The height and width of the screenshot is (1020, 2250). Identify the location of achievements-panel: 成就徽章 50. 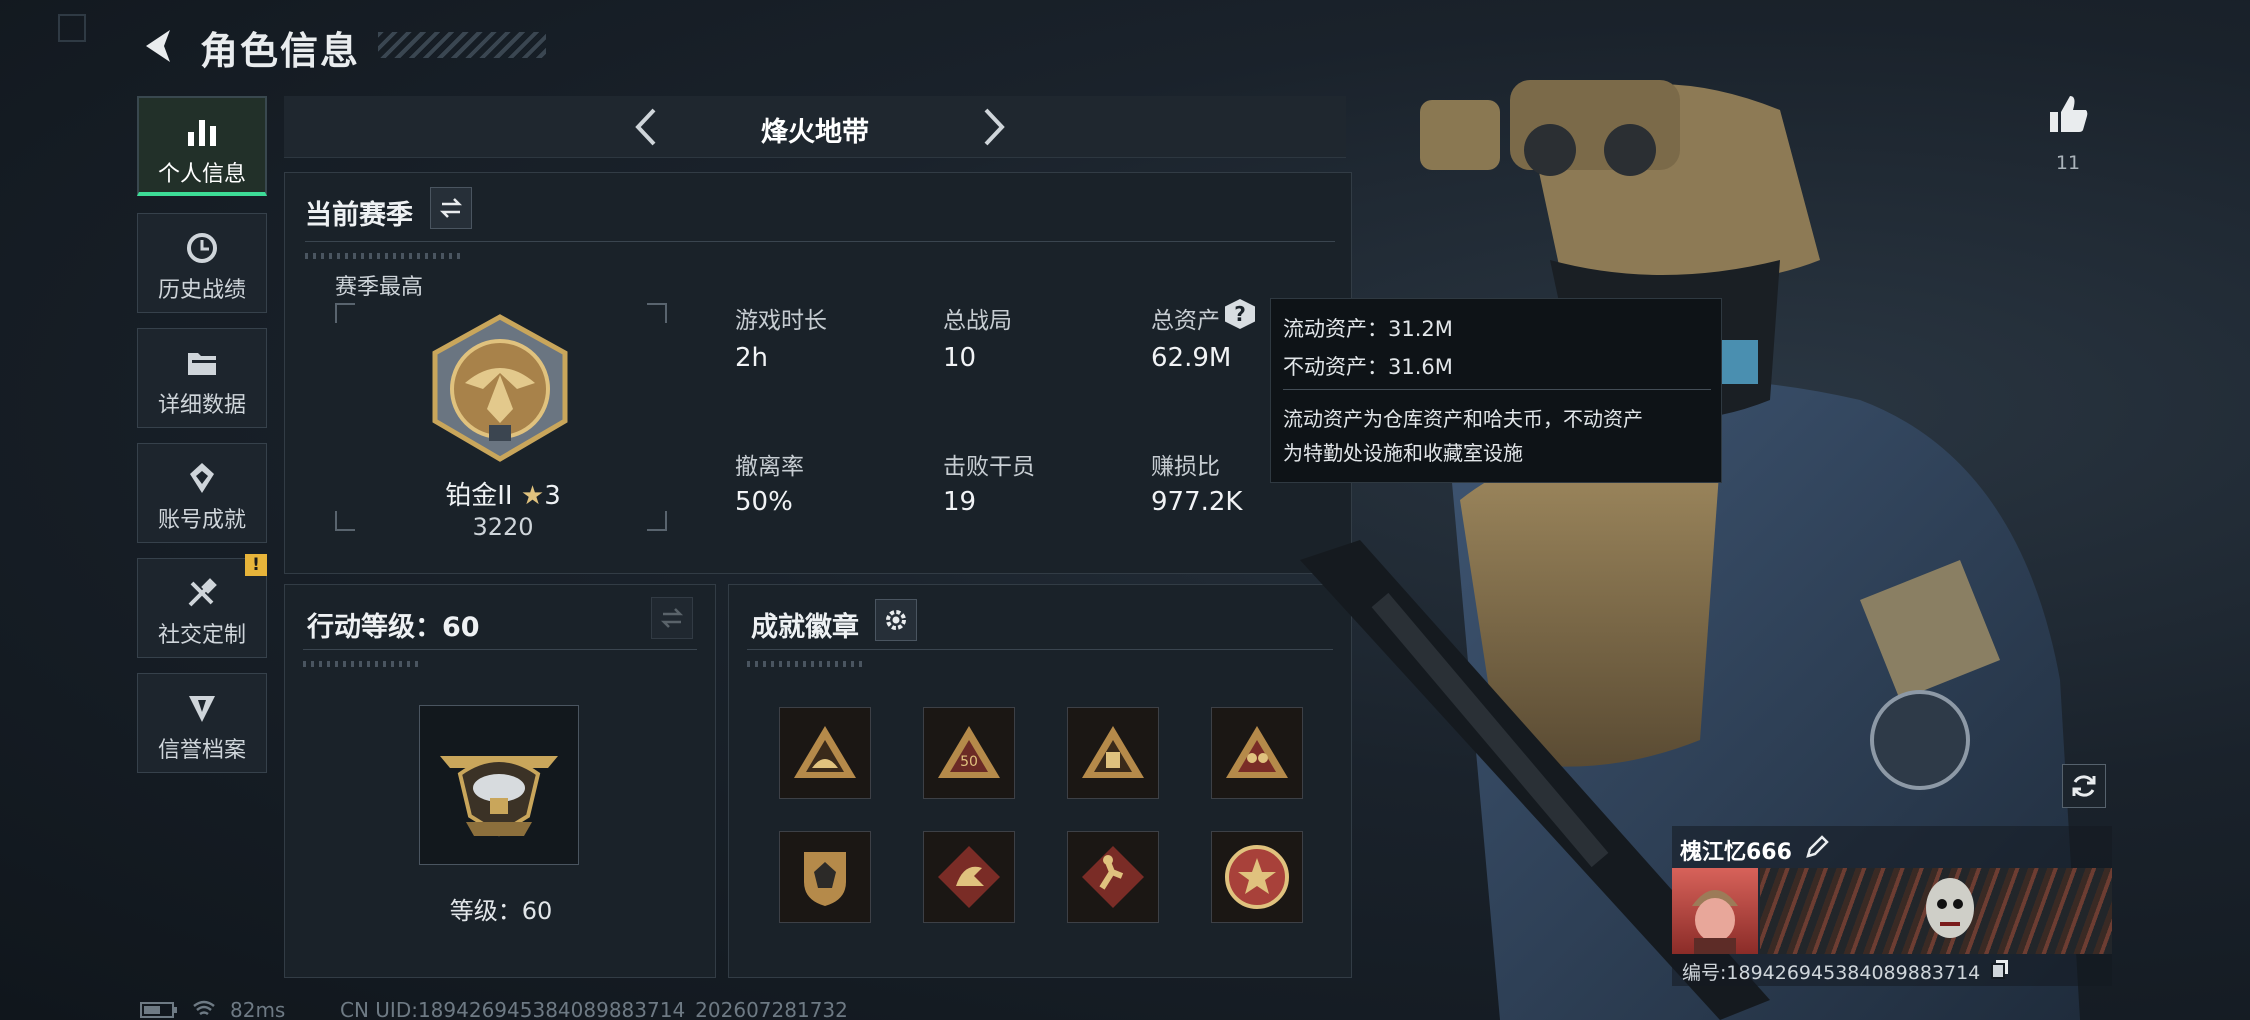
(1040, 781).